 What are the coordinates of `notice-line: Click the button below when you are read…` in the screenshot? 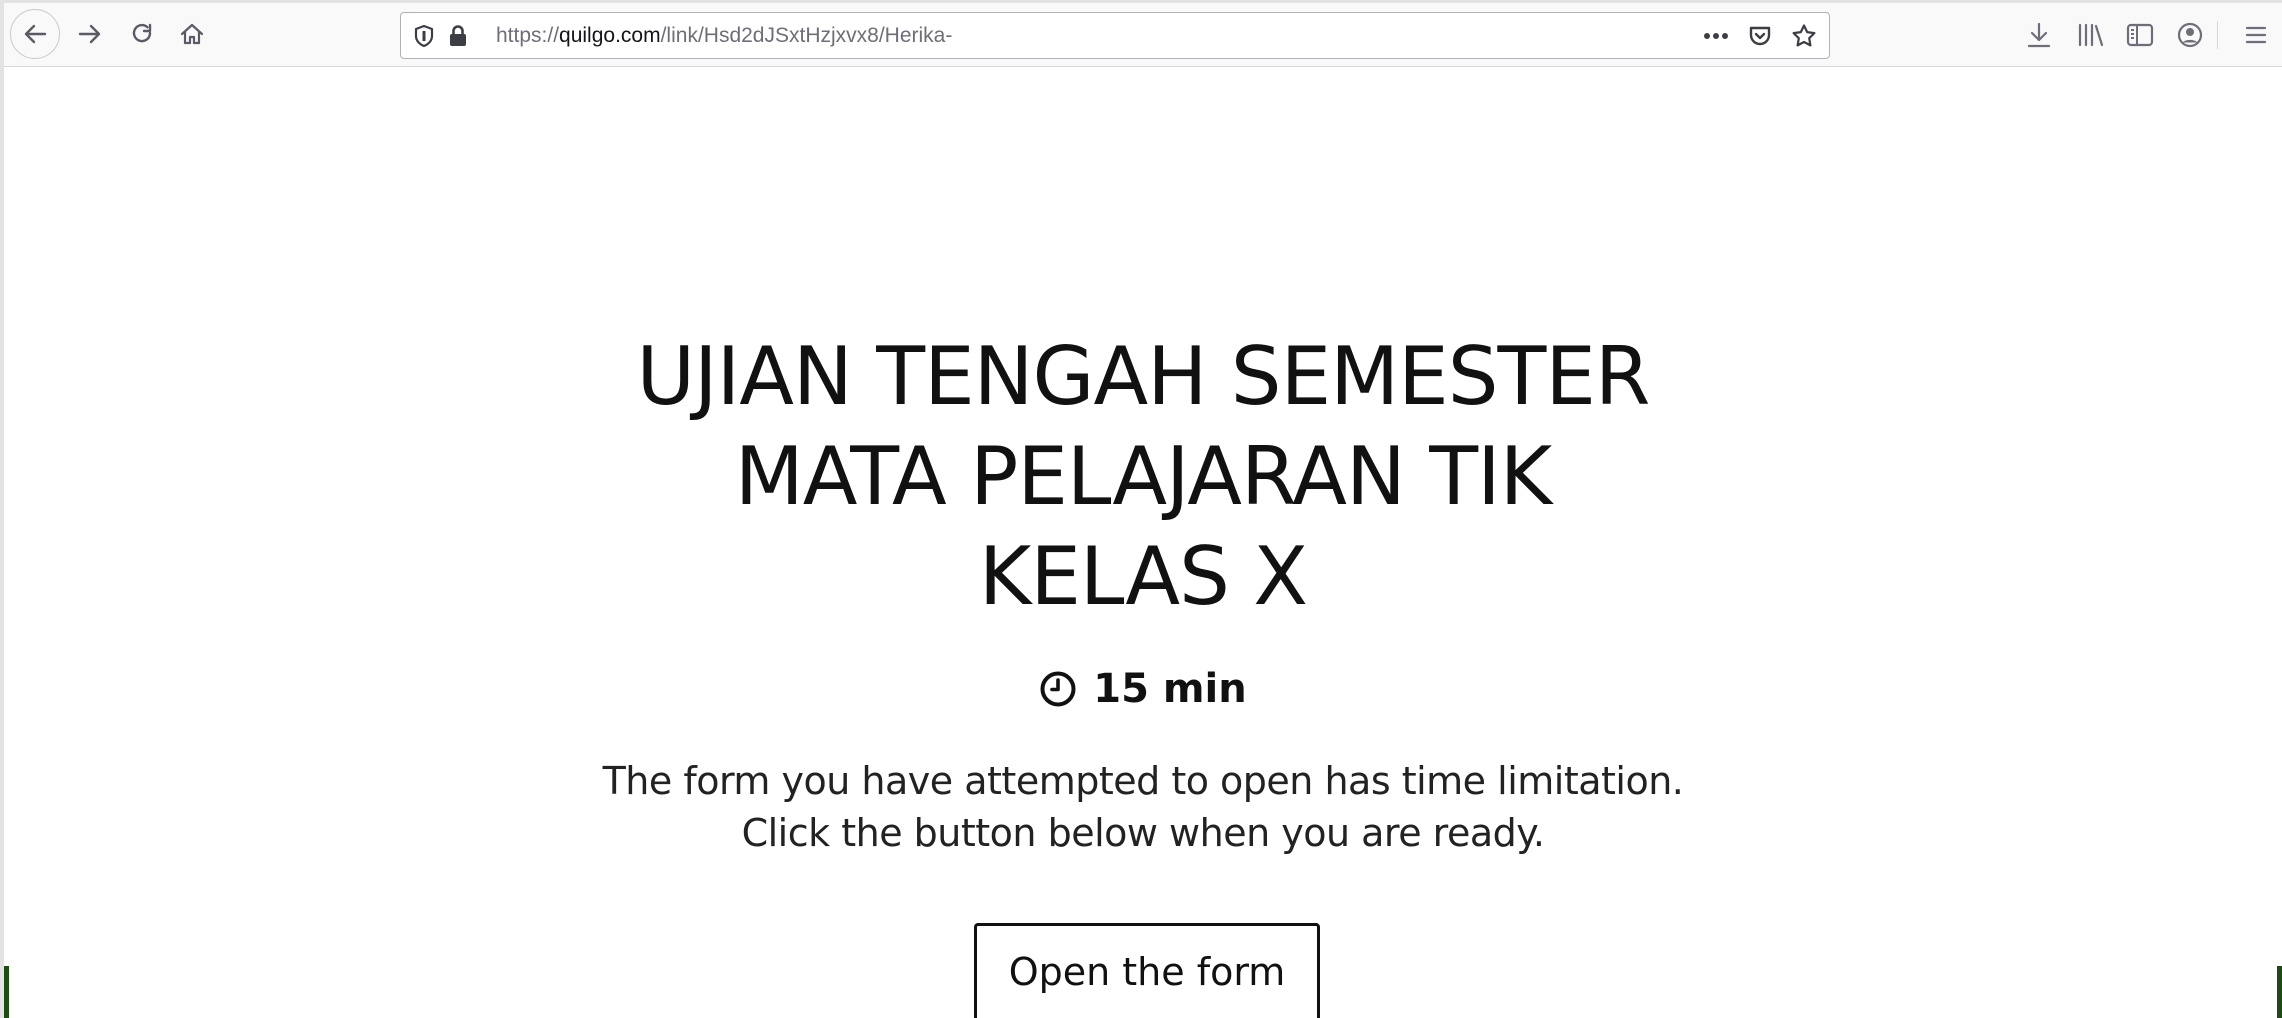 It's located at (1143, 833).